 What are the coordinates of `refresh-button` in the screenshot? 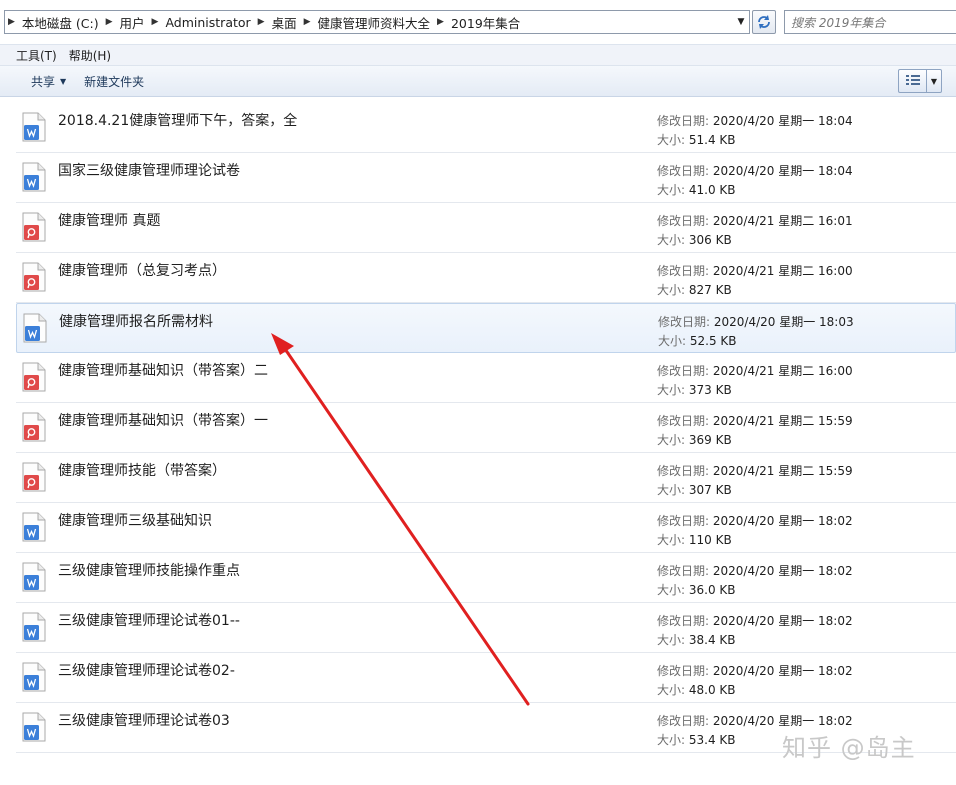 It's located at (764, 22).